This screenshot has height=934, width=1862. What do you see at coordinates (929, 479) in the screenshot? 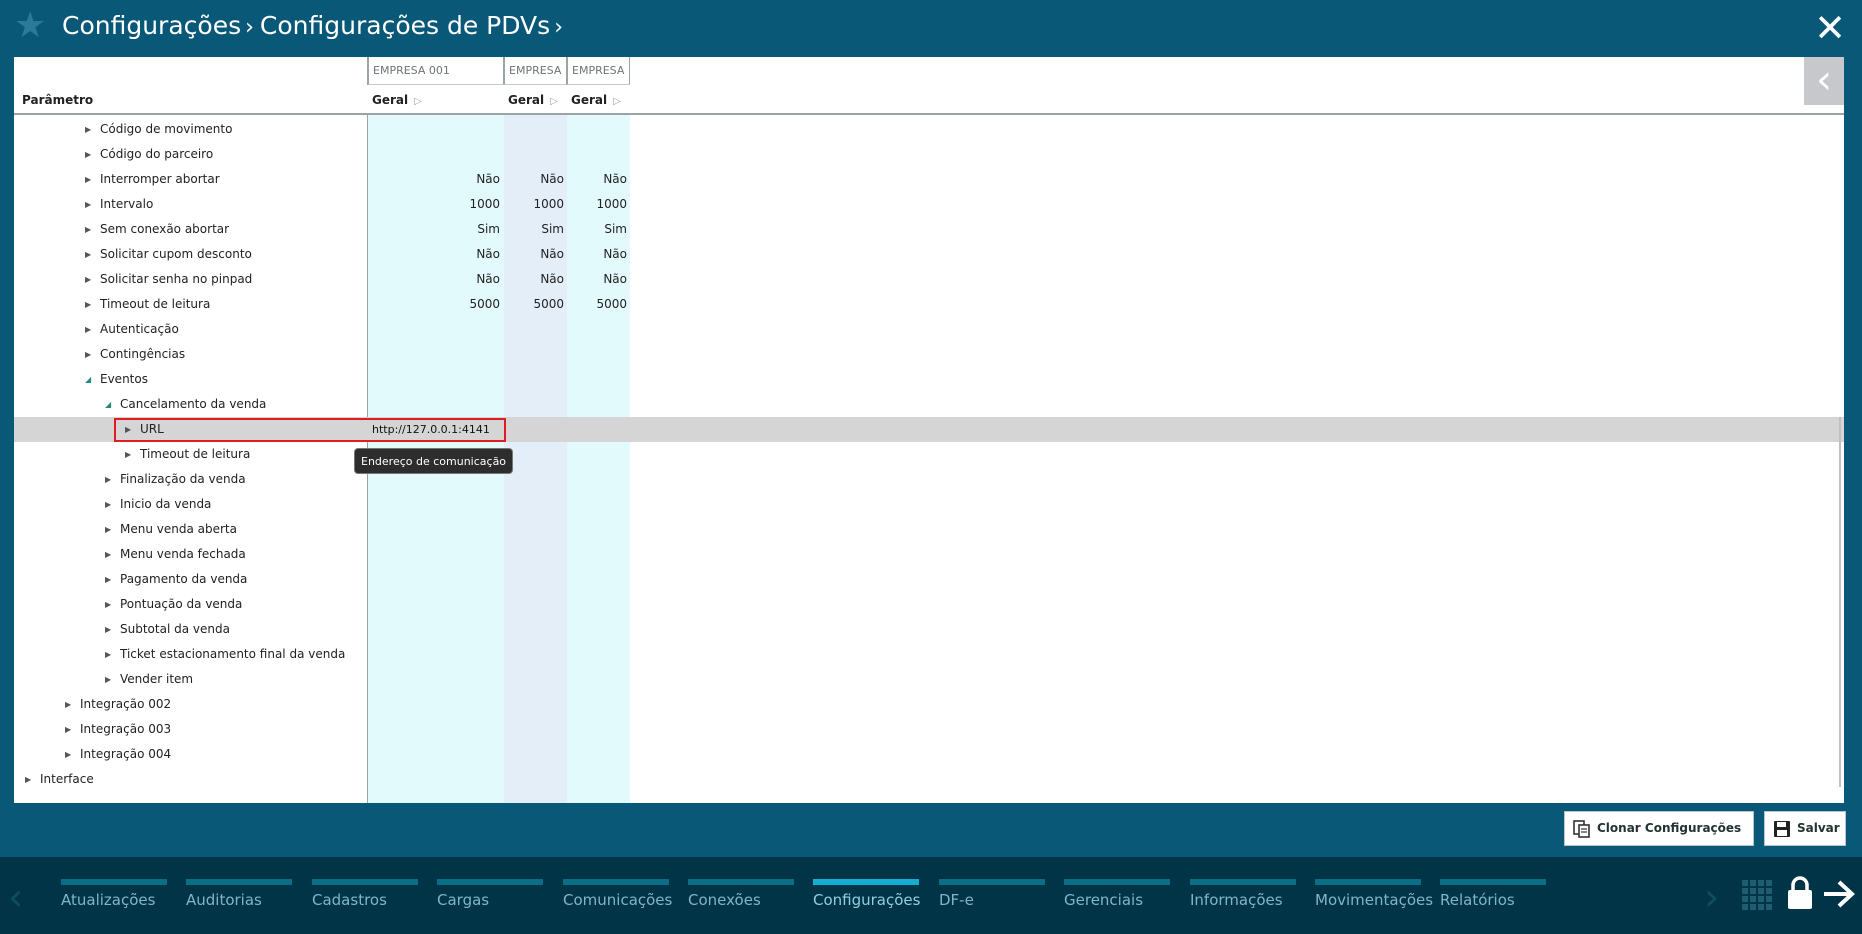
I see `table-row: ▶ Finalização da venda` at bounding box center [929, 479].